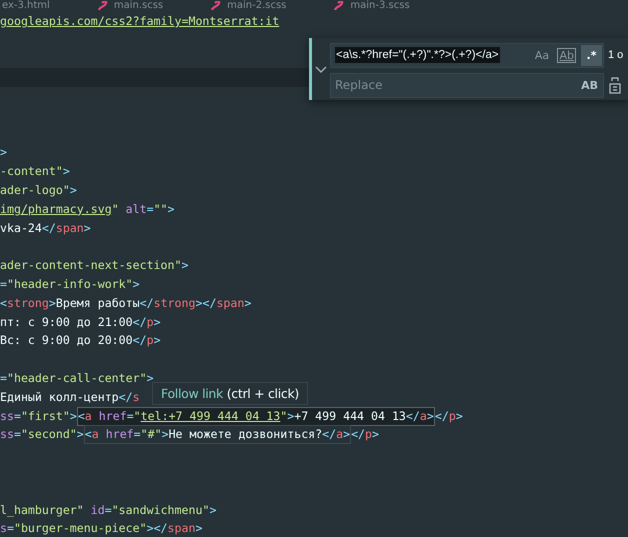  I want to click on tooltip: Follow link (ctrl + click), so click(230, 393).